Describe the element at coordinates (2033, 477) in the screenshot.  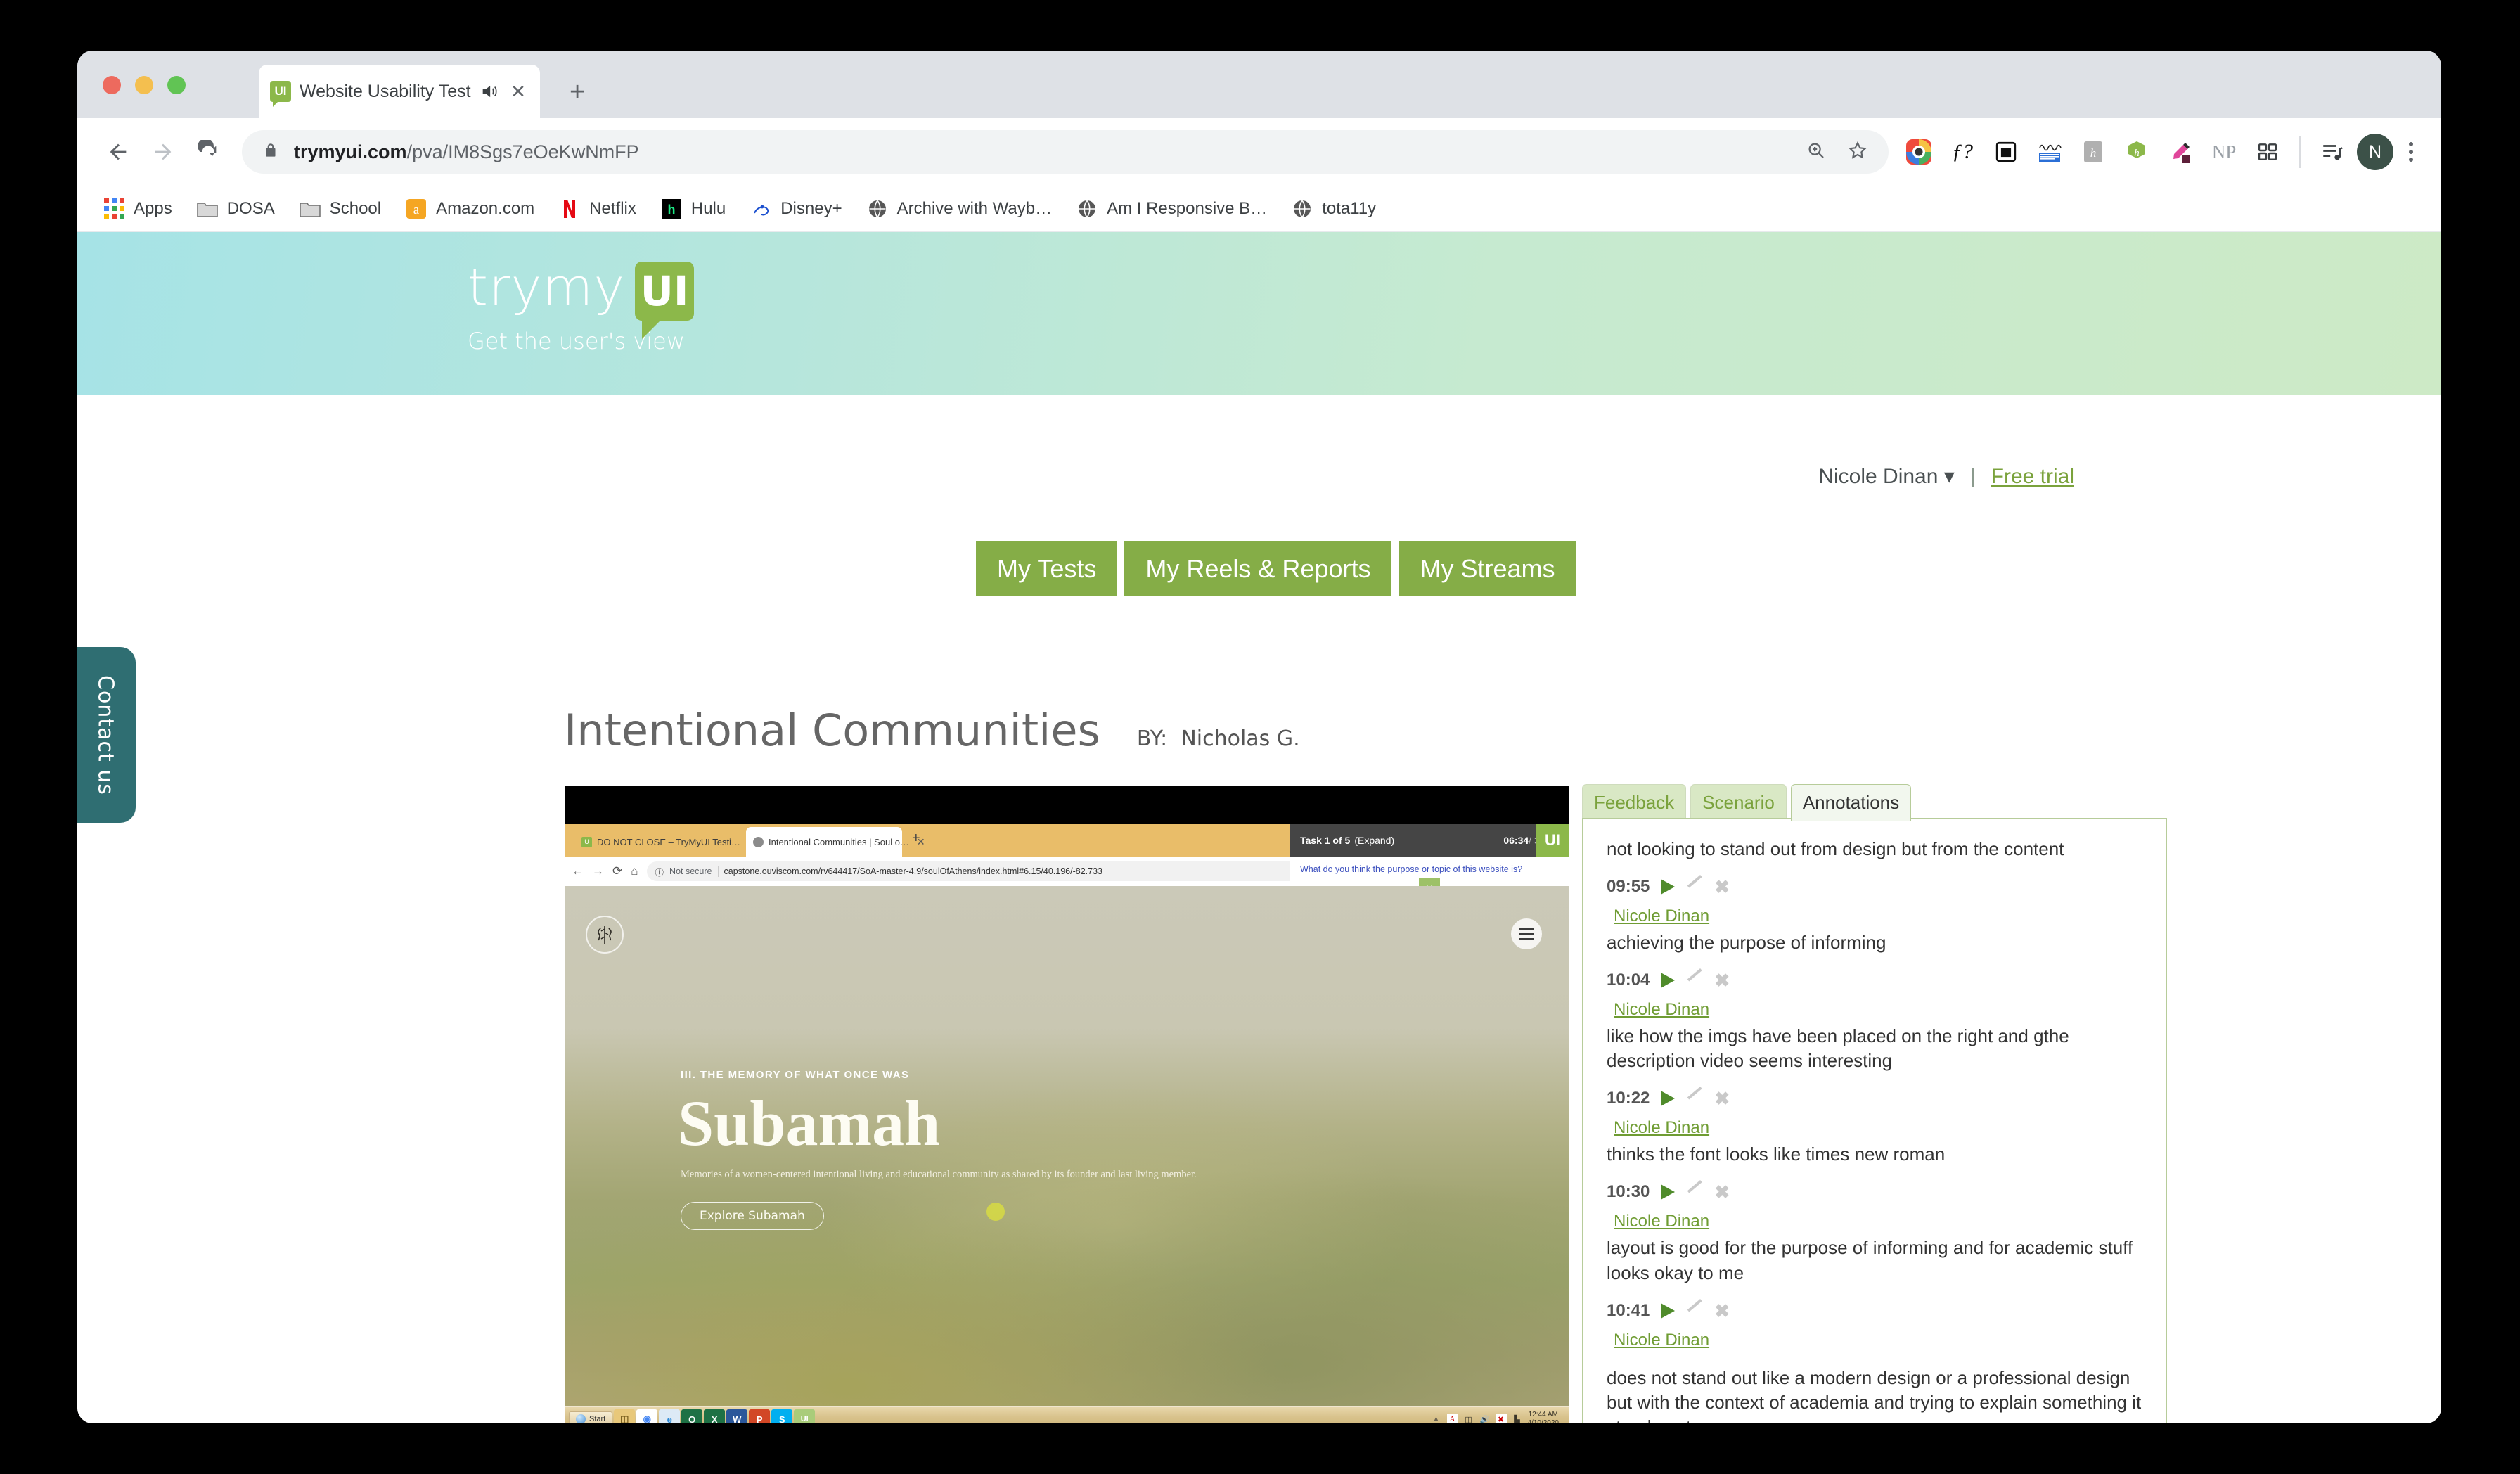
I see `free-trial-link: Free trial` at that location.